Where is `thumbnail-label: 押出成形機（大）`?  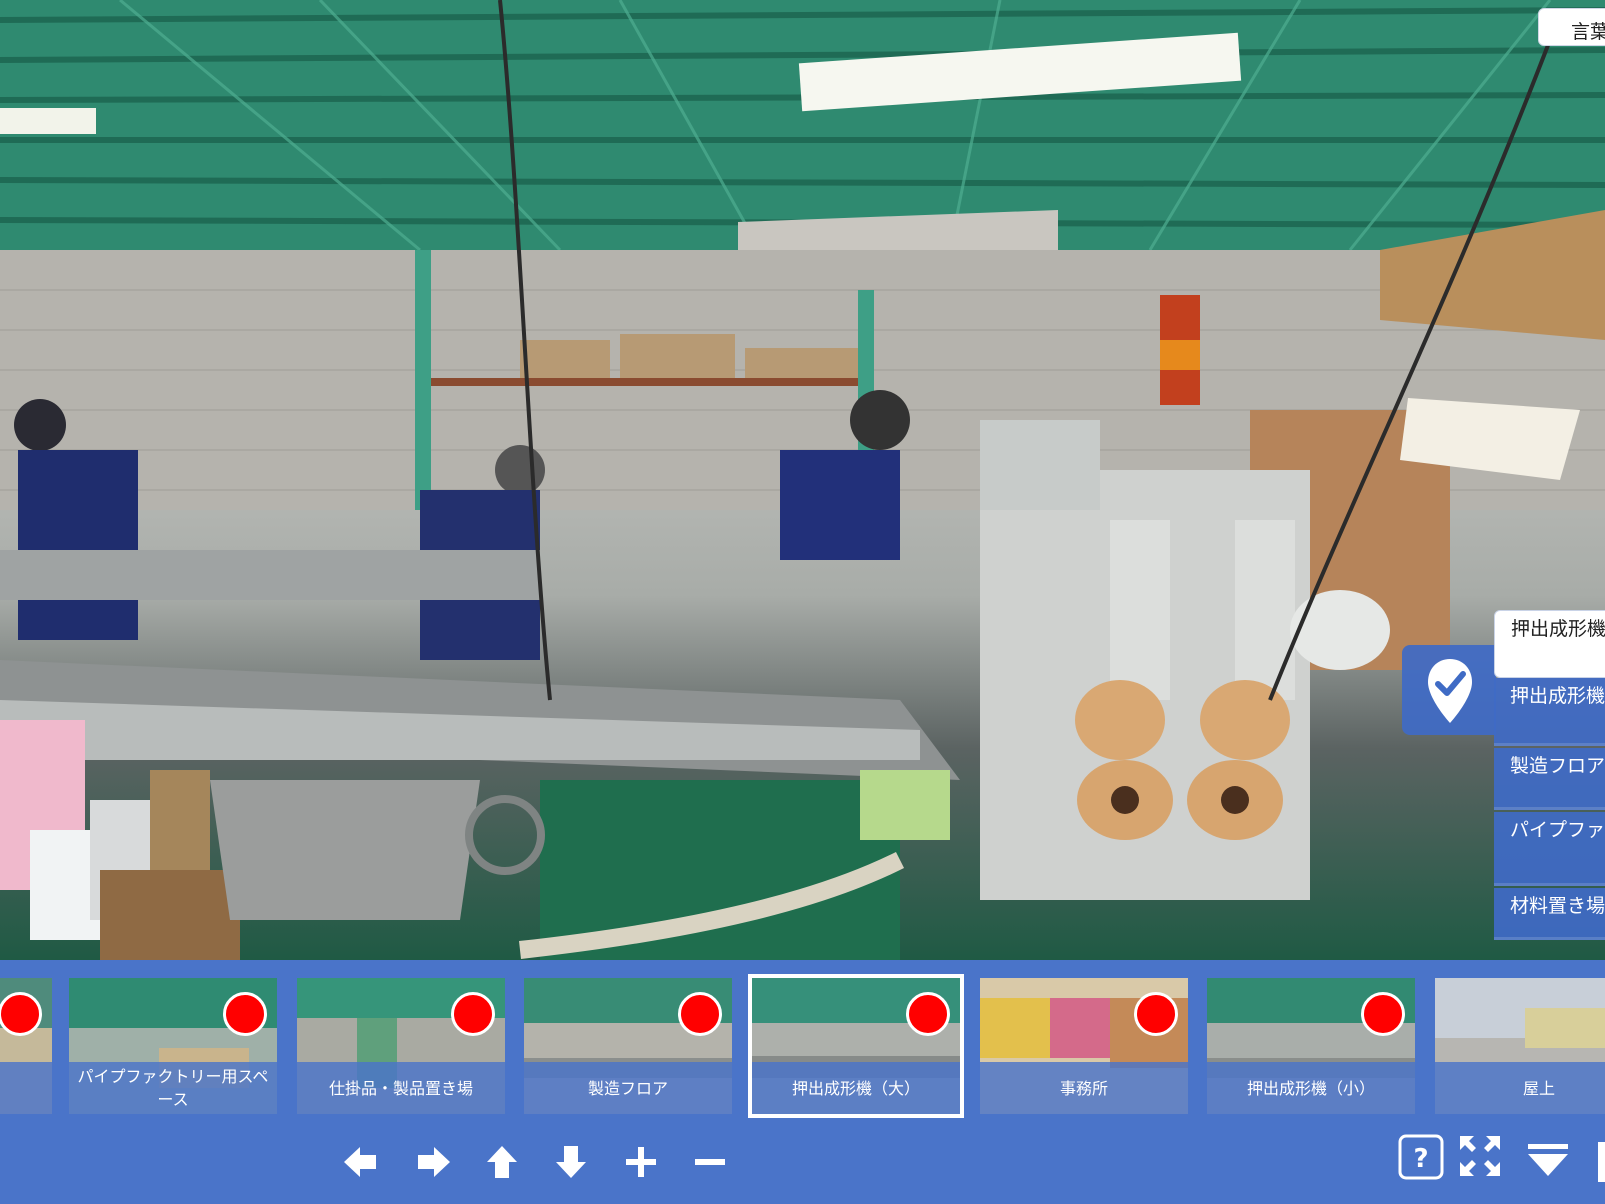 thumbnail-label: 押出成形機（大） is located at coordinates (856, 1088).